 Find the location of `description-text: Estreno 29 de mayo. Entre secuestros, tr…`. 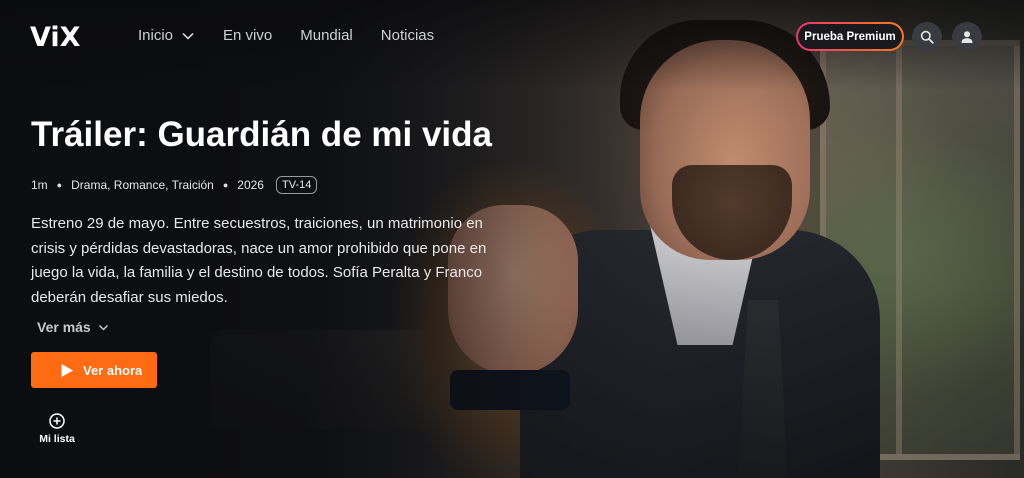

description-text: Estreno 29 de mayo. Entre secuestros, tr… is located at coordinates (259, 260).